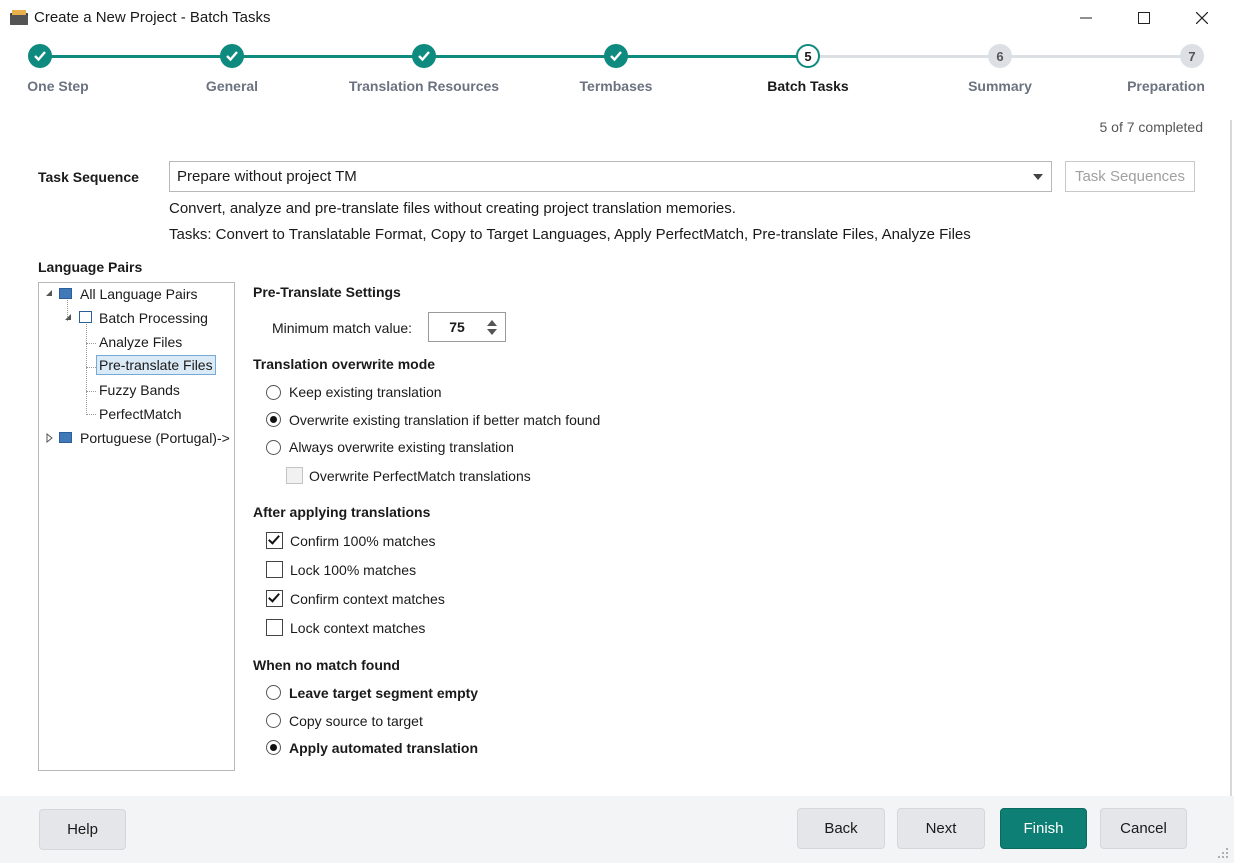 The image size is (1234, 863). What do you see at coordinates (353, 570) in the screenshot?
I see `checkbox-lock-100-label: Lock 100% matches` at bounding box center [353, 570].